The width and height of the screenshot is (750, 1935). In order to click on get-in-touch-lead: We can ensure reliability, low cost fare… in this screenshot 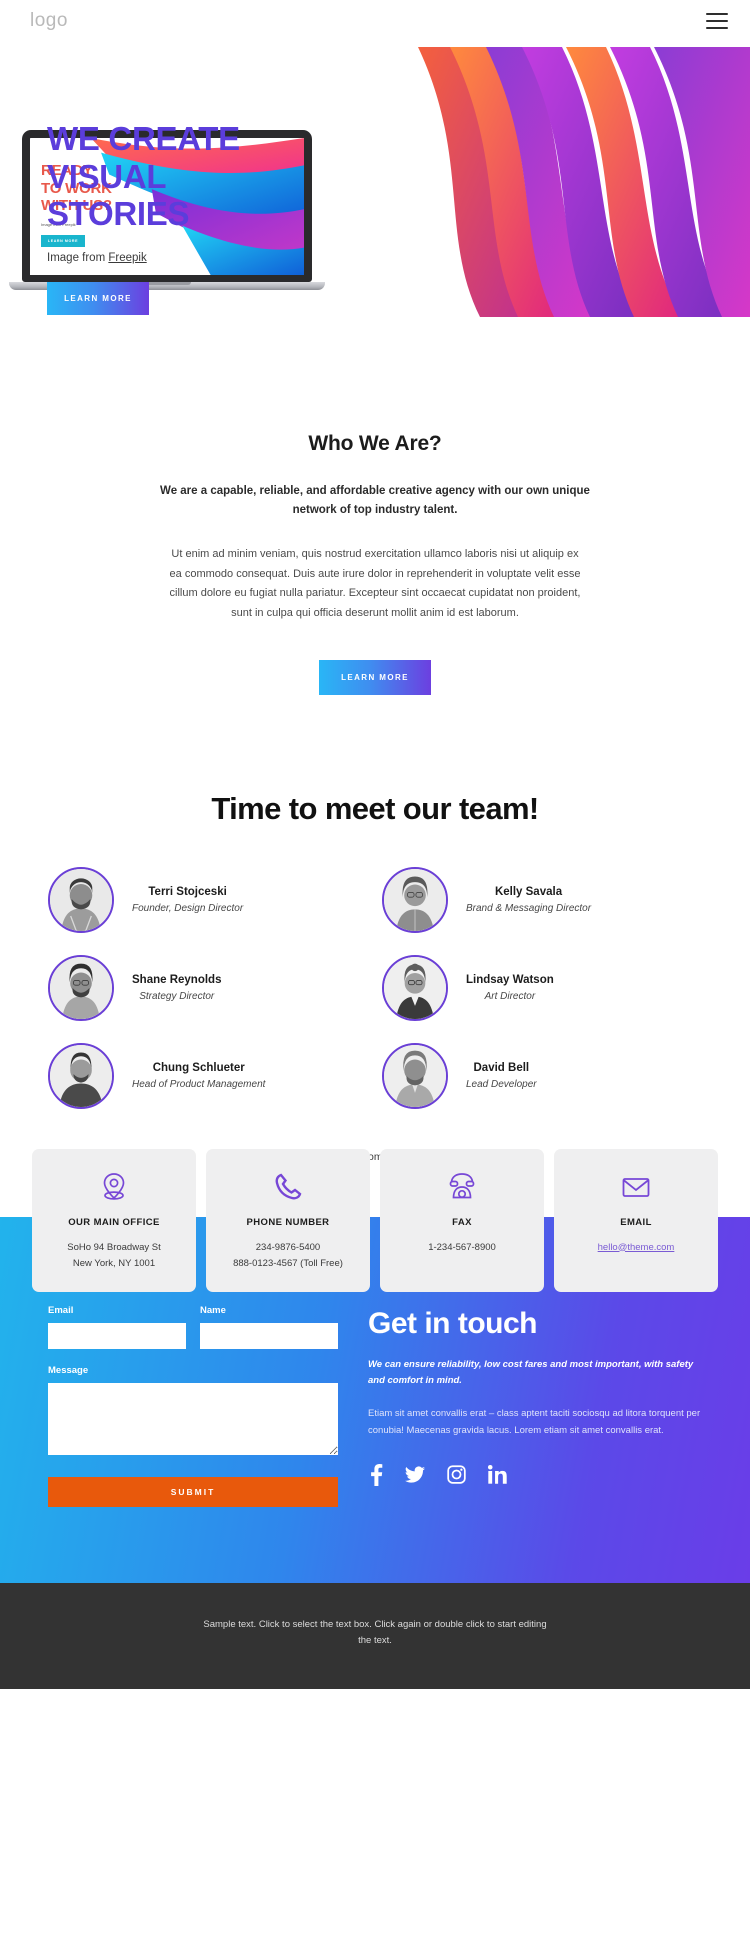, I will do `click(531, 1372)`.